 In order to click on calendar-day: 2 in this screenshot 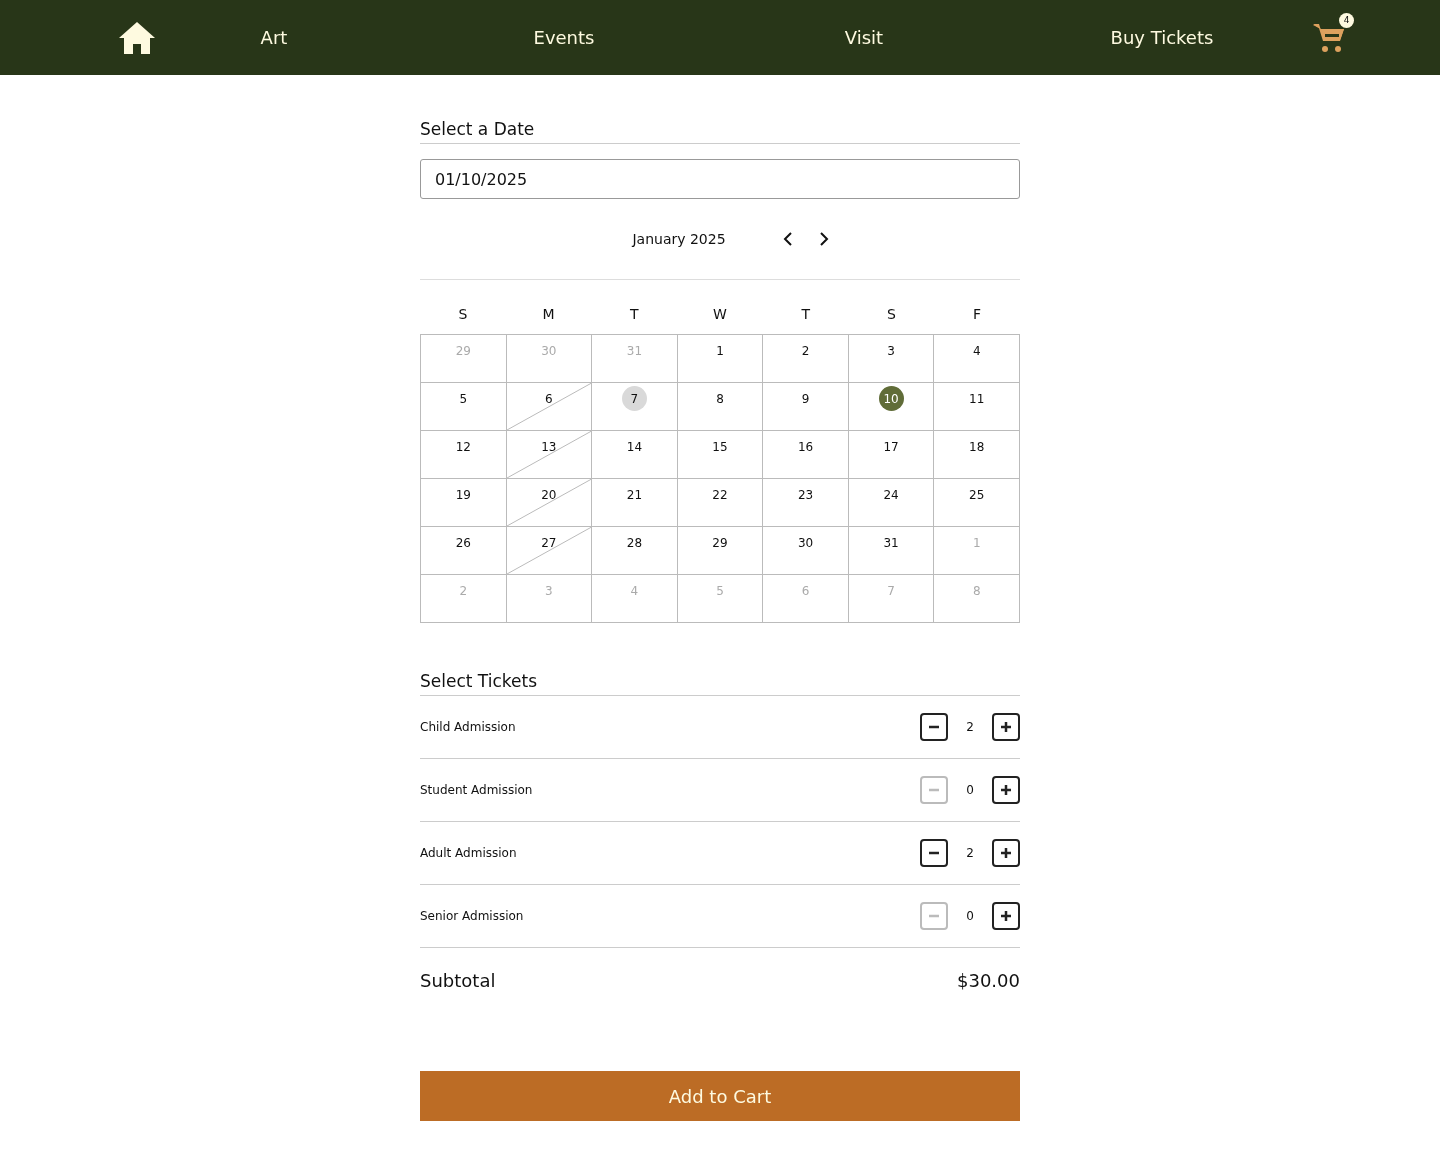, I will do `click(806, 359)`.